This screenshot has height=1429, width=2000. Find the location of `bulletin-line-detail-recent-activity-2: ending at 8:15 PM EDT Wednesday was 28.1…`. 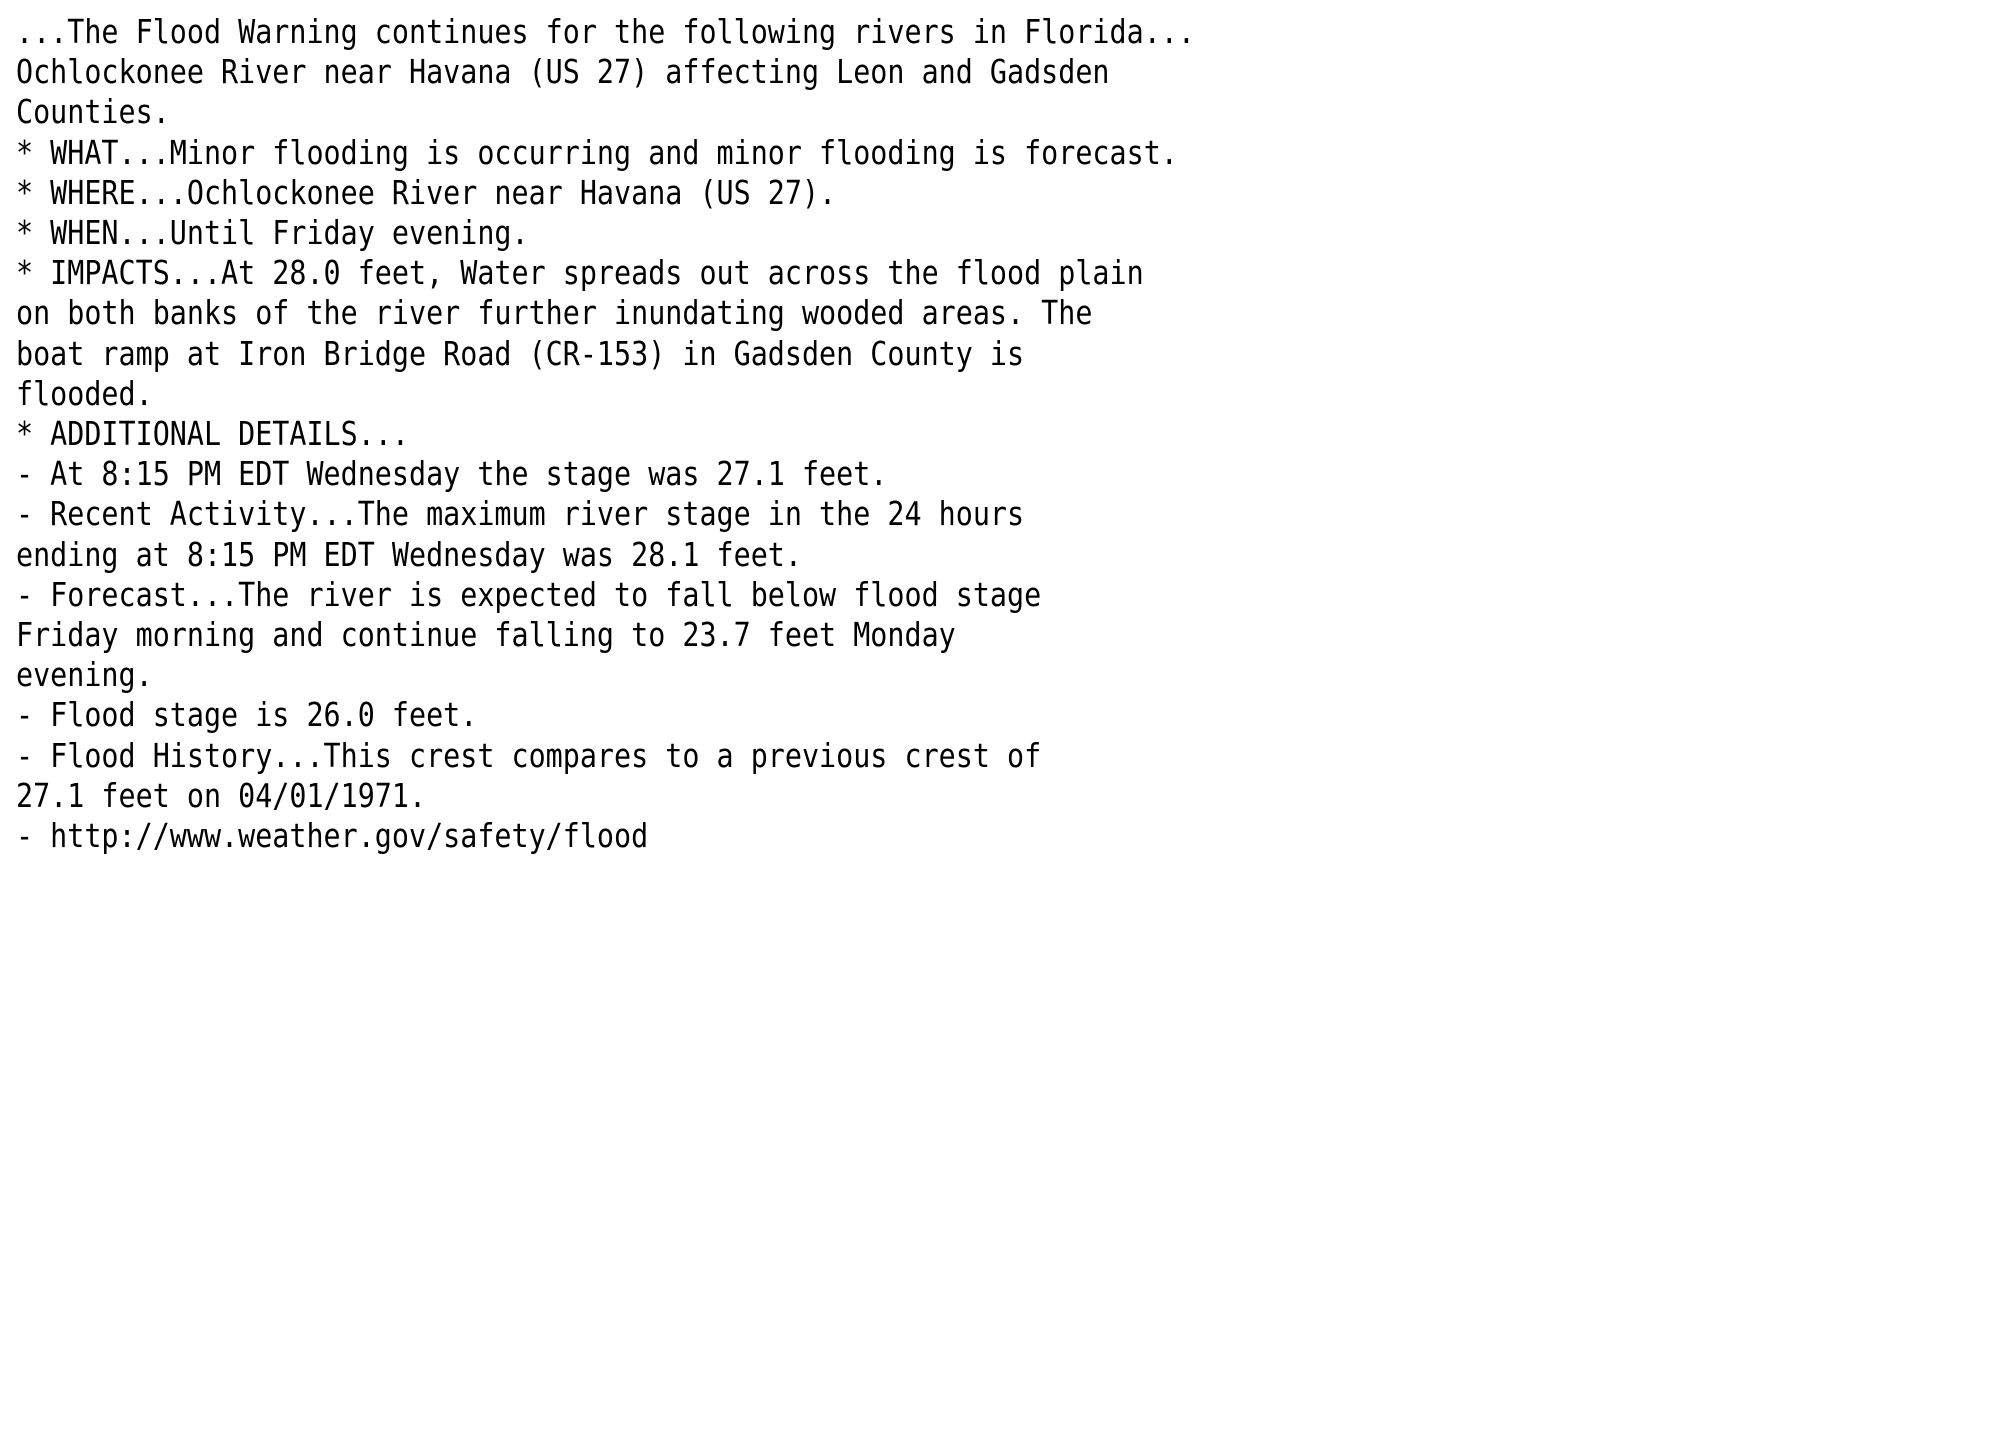

bulletin-line-detail-recent-activity-2: ending at 8:15 PM EDT Wednesday was 28.1… is located at coordinates (409, 554).